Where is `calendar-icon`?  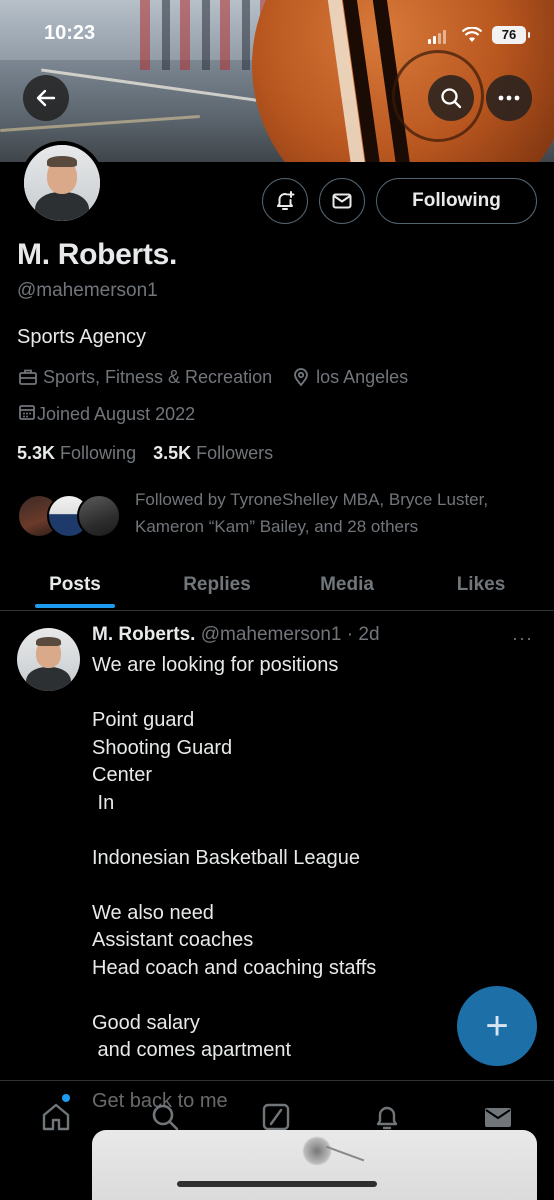 calendar-icon is located at coordinates (27, 414).